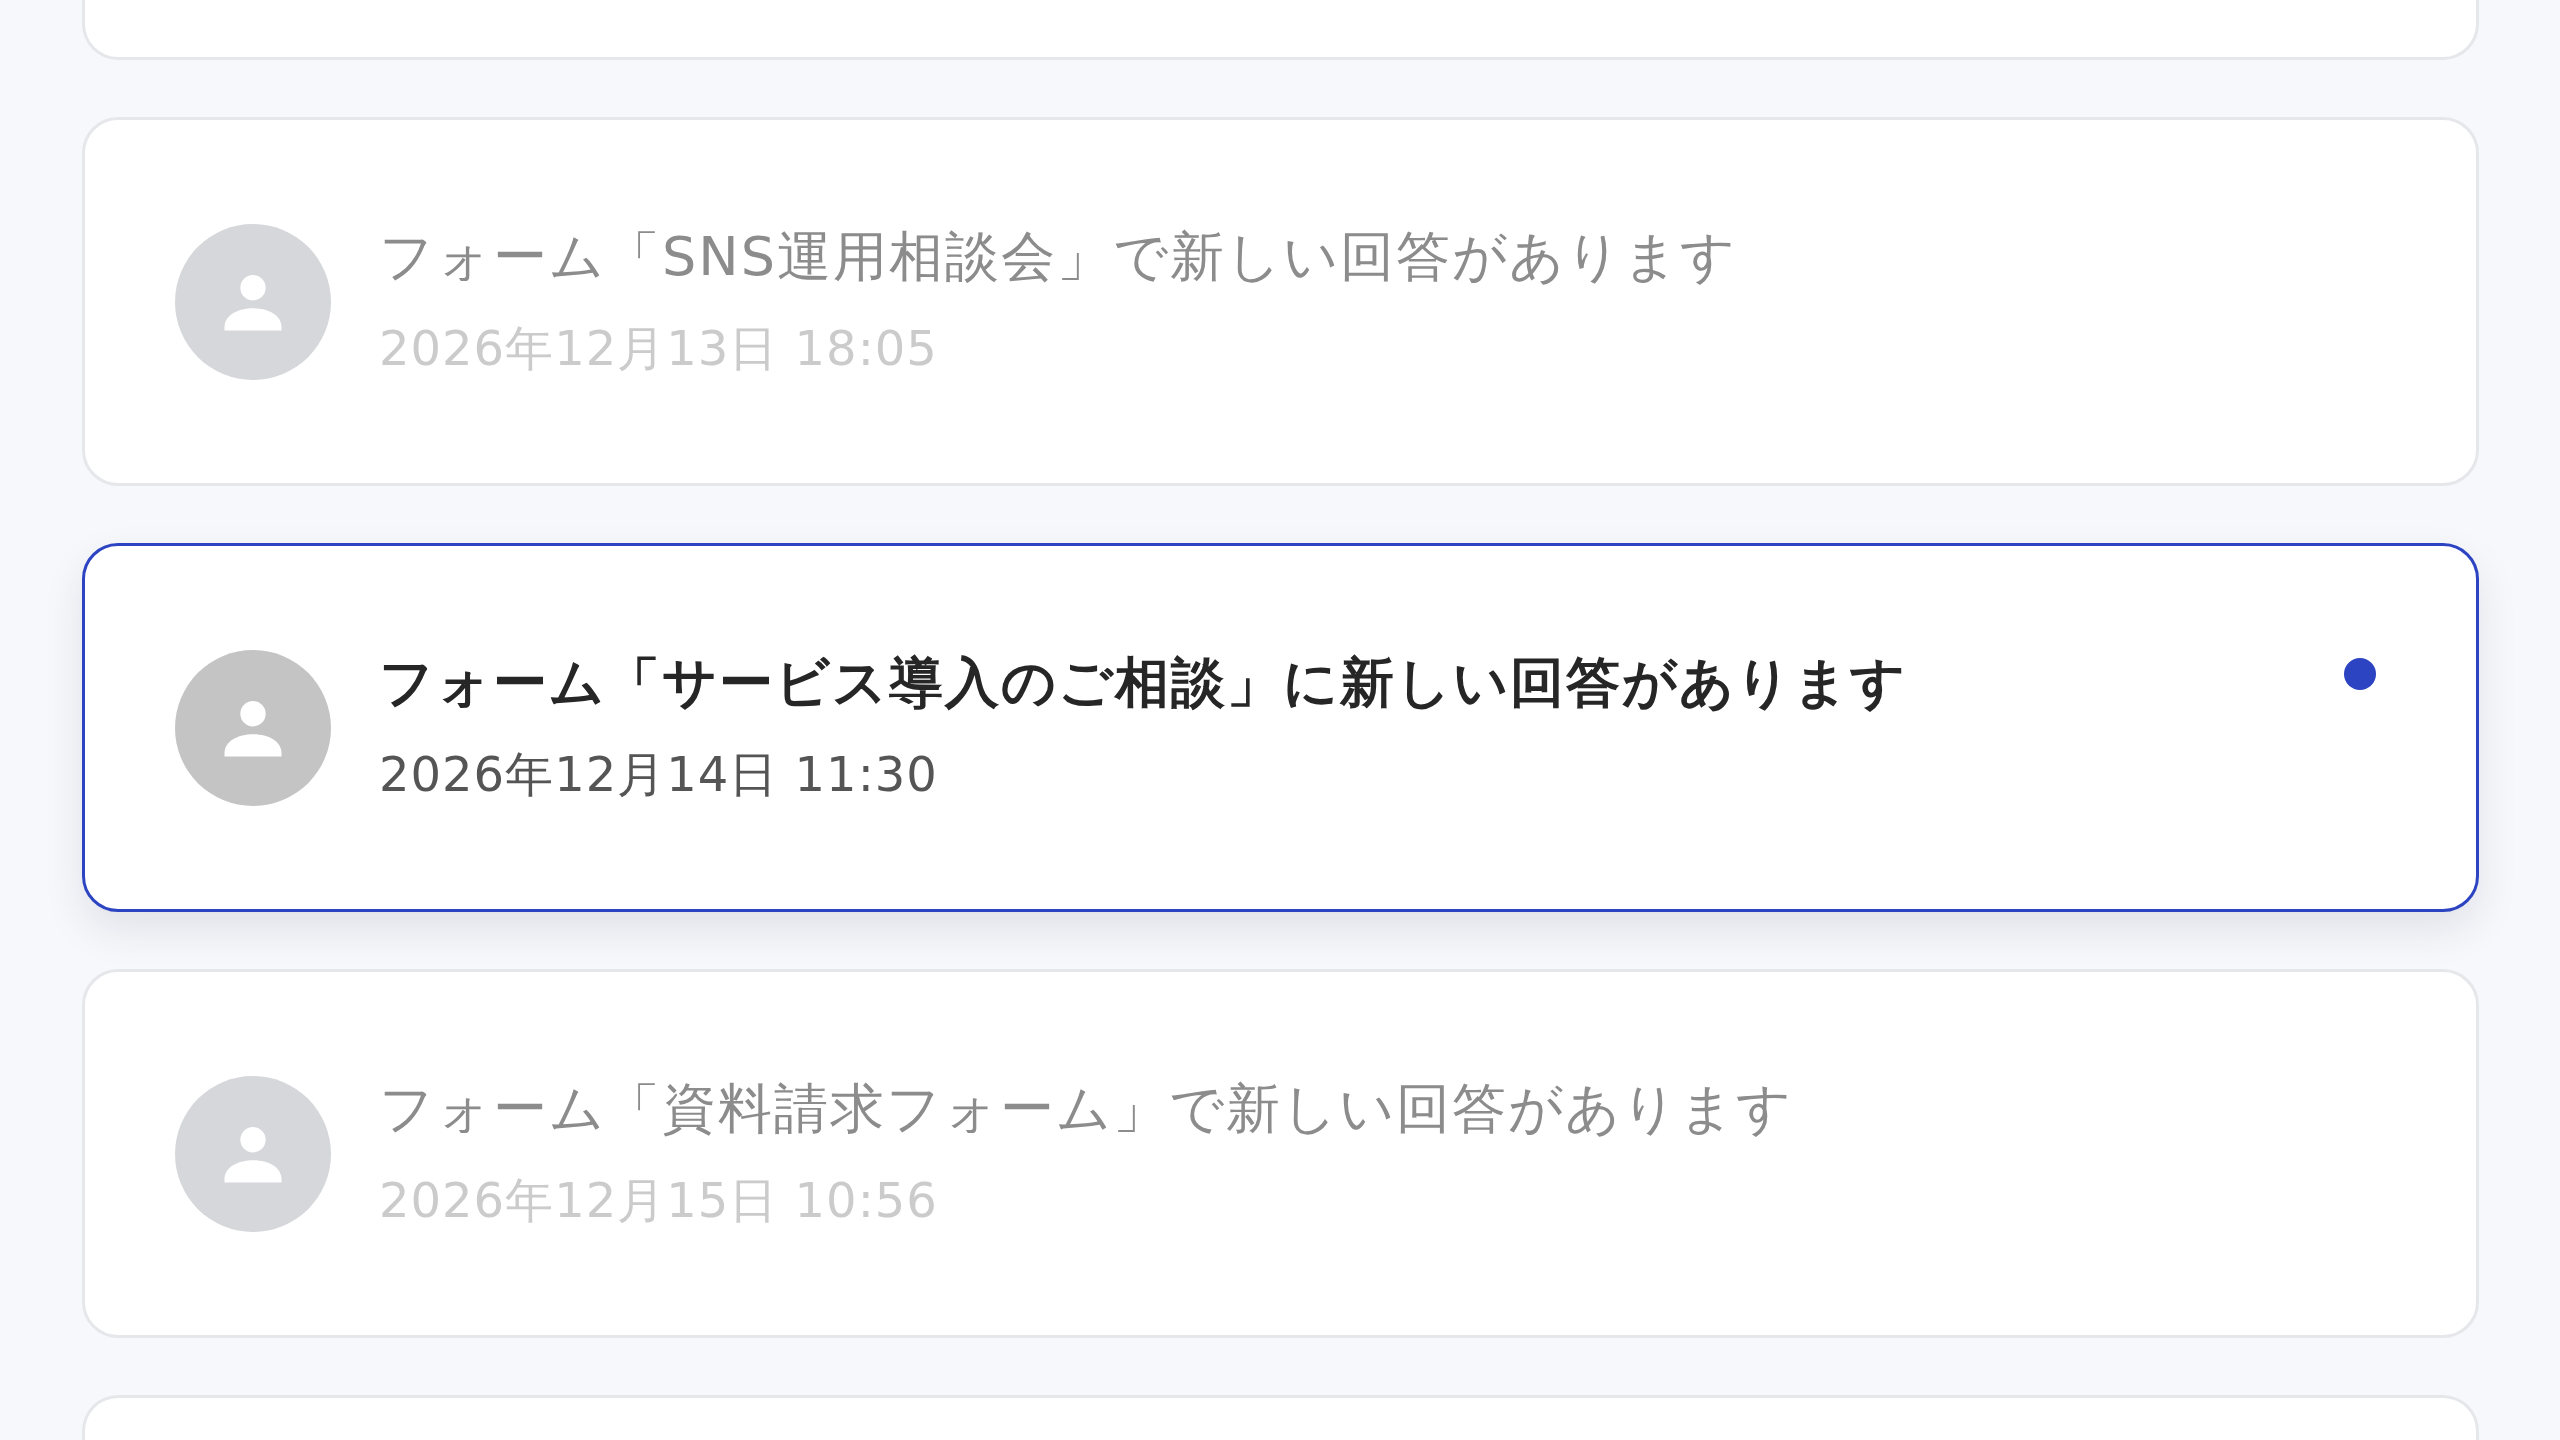 The width and height of the screenshot is (2560, 1440). Describe the element at coordinates (1058, 258) in the screenshot. I see `notification-title: フォーム「SNS運用相談会」で新しい回答があります` at that location.